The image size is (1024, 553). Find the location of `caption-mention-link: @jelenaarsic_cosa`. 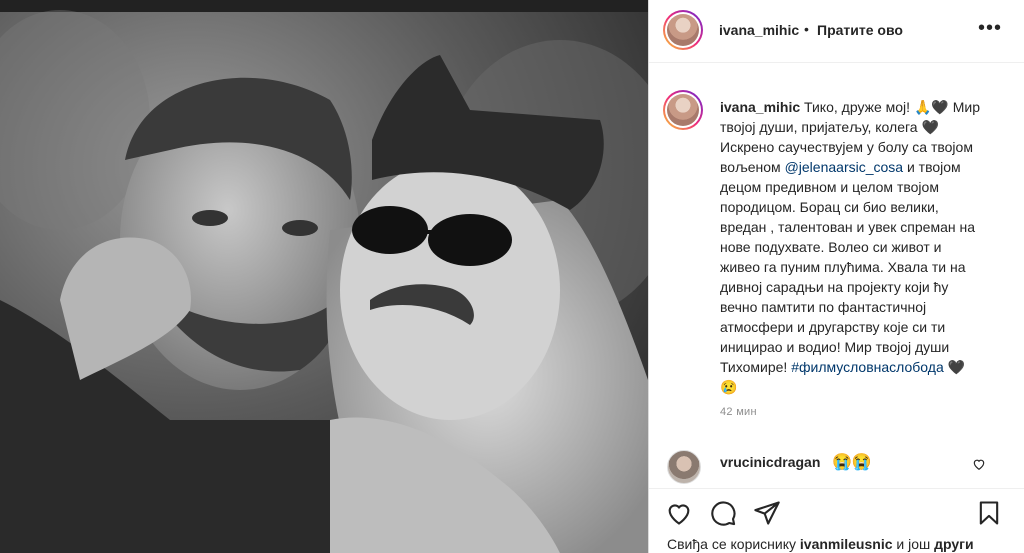

caption-mention-link: @jelenaarsic_cosa is located at coordinates (844, 167).